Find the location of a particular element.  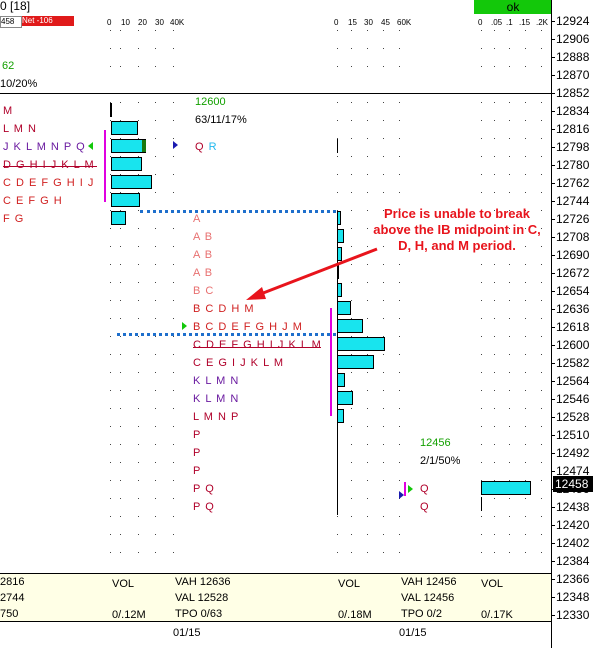

profile1-strike is located at coordinates (257, 347).